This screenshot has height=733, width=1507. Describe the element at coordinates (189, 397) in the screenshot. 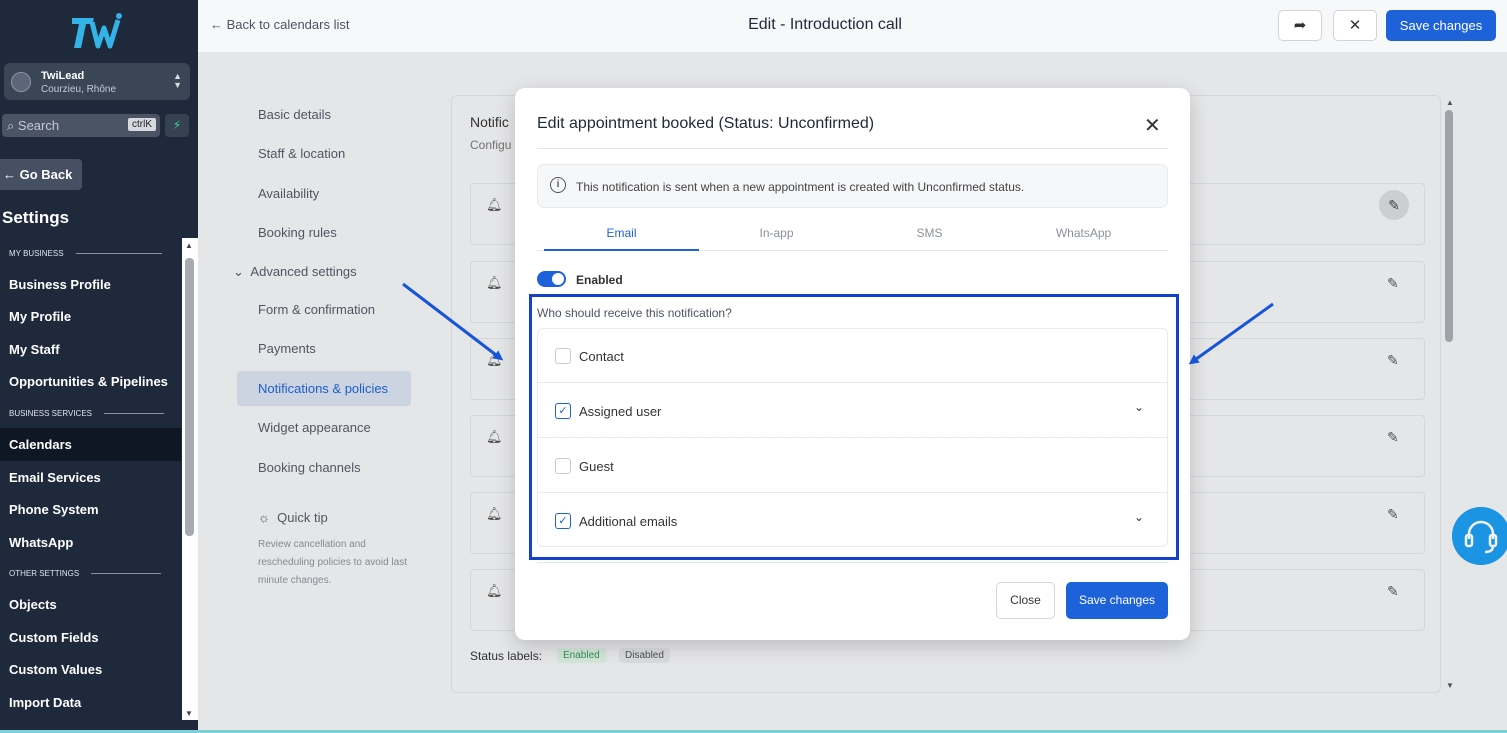

I see `sidebar-scrollbar-thumb` at that location.